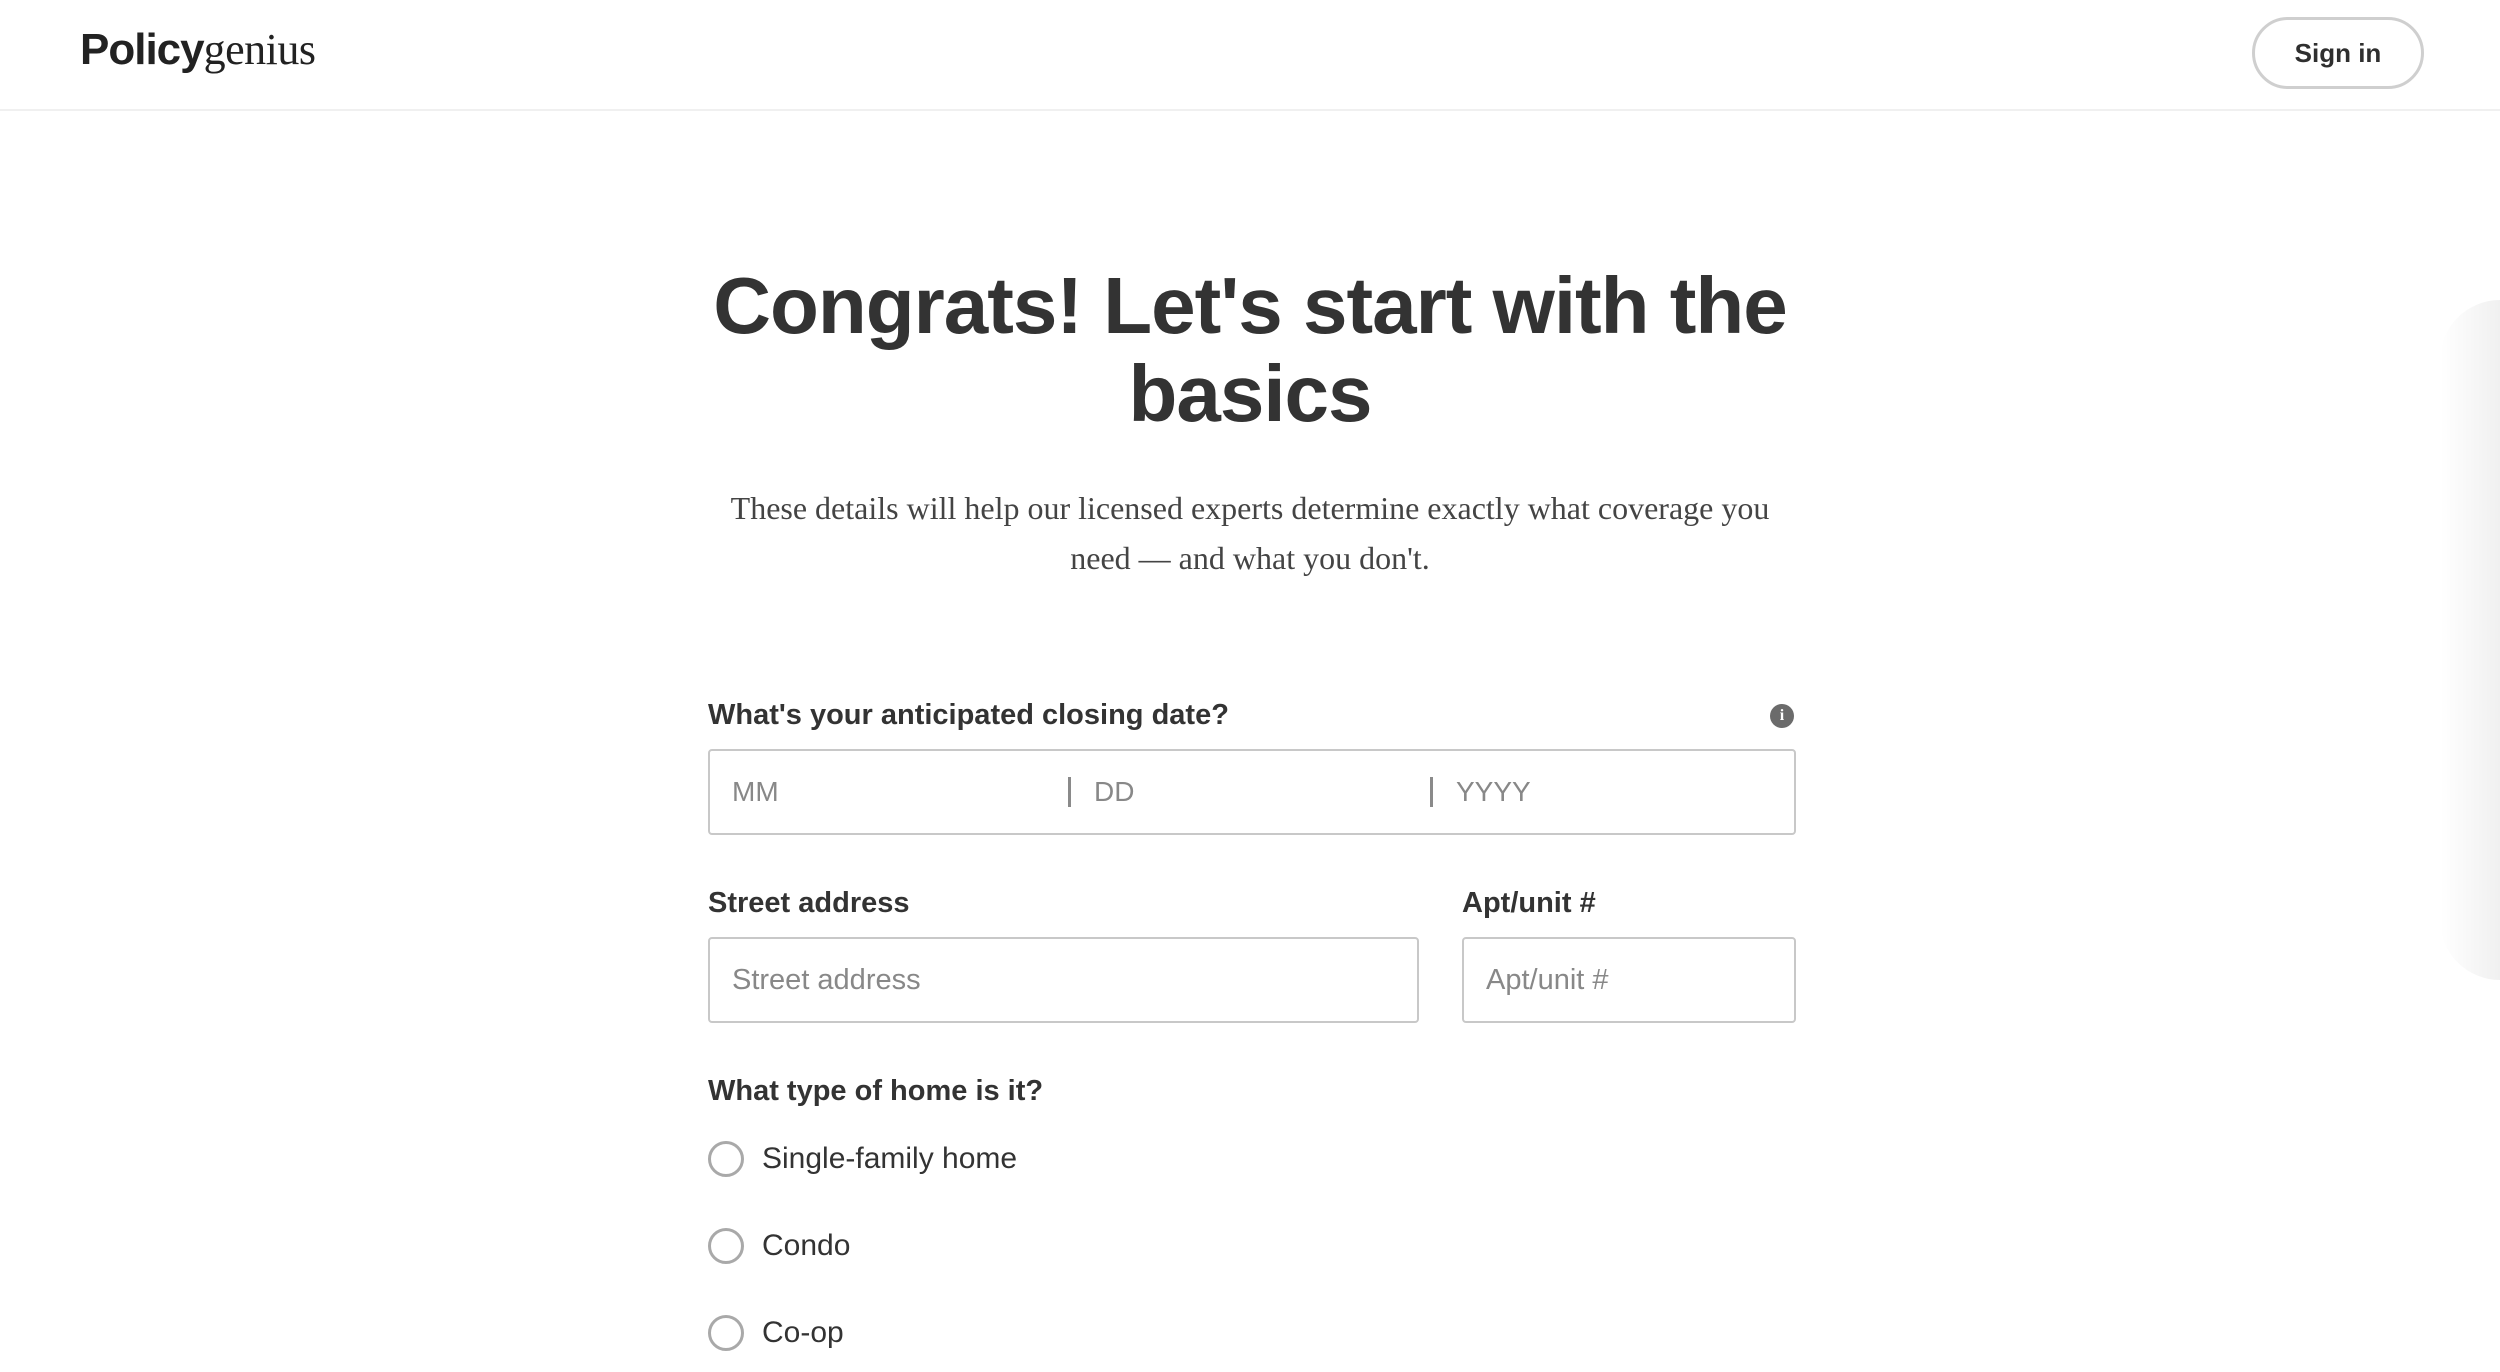 The height and width of the screenshot is (1372, 2500). I want to click on apt-unit-label: Apt/unit #, so click(1529, 903).